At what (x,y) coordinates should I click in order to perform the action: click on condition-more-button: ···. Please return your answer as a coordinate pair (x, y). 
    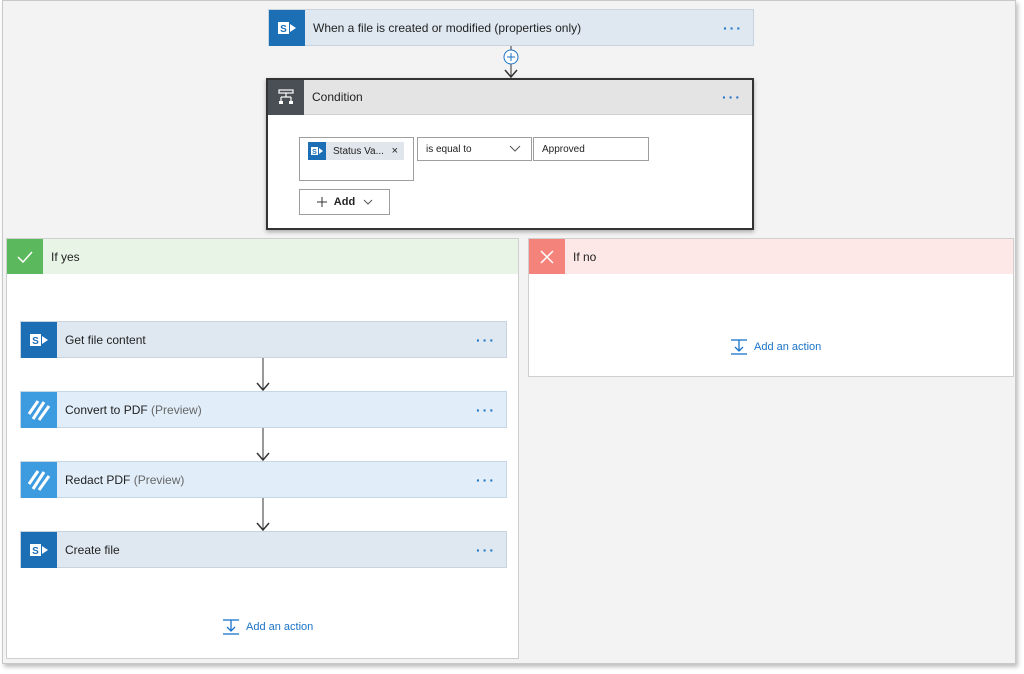
    Looking at the image, I should click on (732, 97).